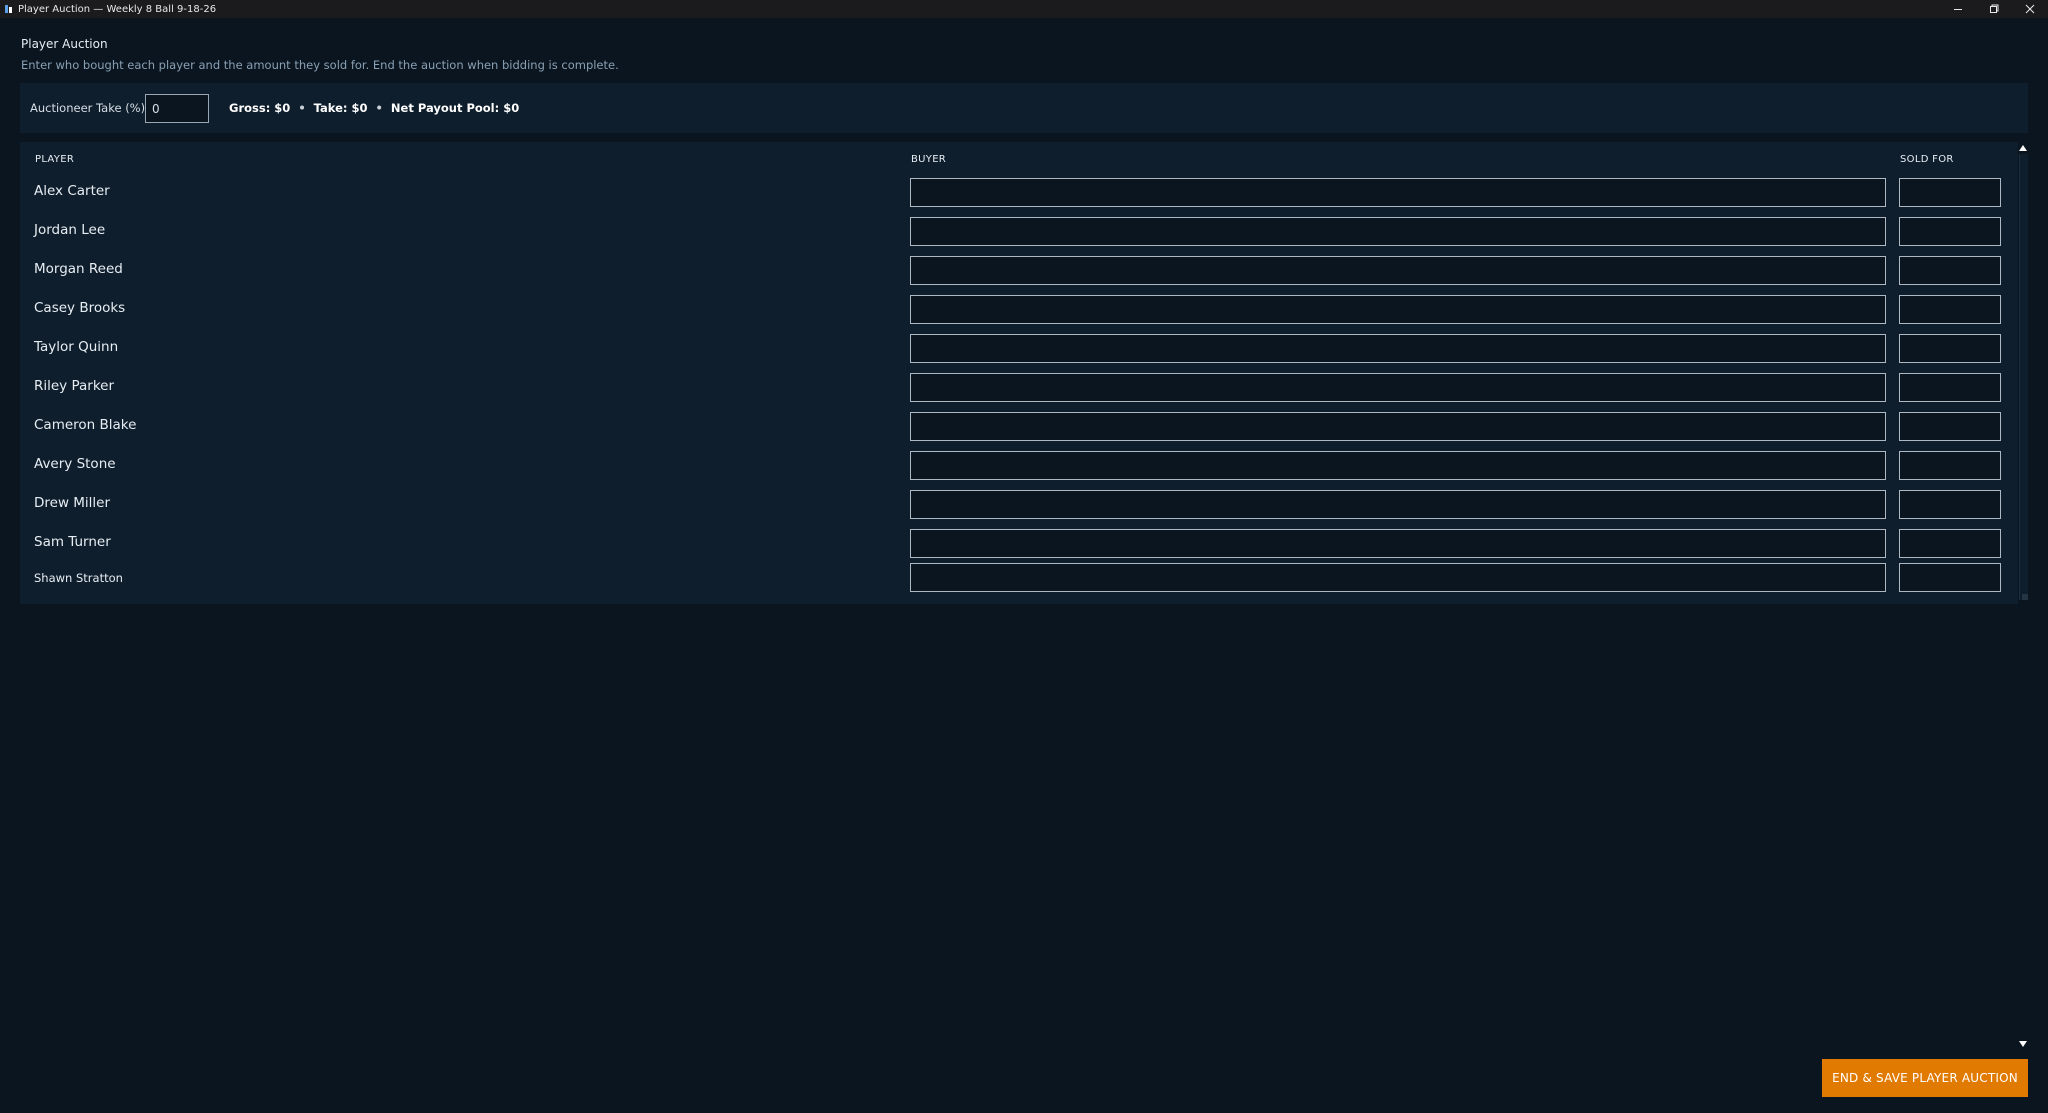 This screenshot has width=2048, height=1113. Describe the element at coordinates (2023, 377) in the screenshot. I see `scroll-thumb` at that location.